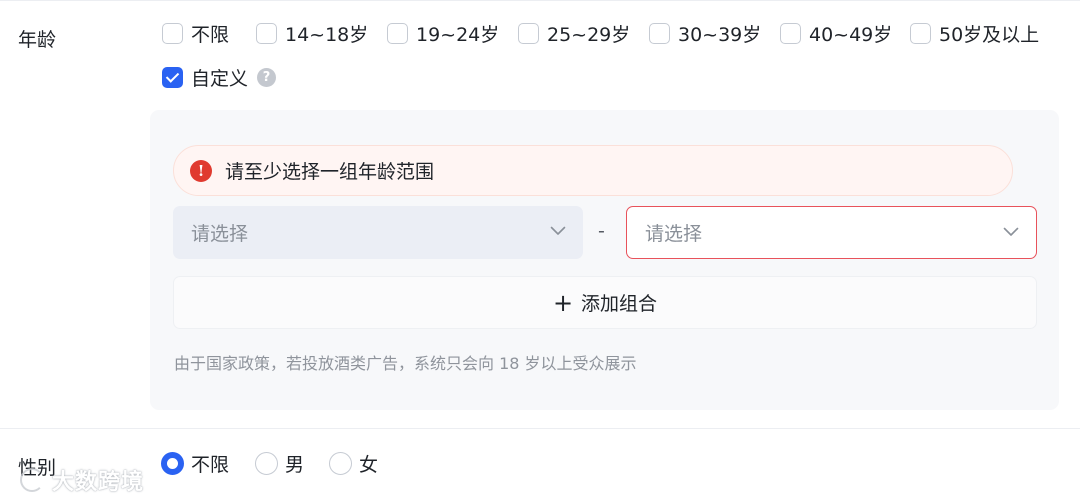  What do you see at coordinates (369, 464) in the screenshot?
I see `radio-label: 女` at bounding box center [369, 464].